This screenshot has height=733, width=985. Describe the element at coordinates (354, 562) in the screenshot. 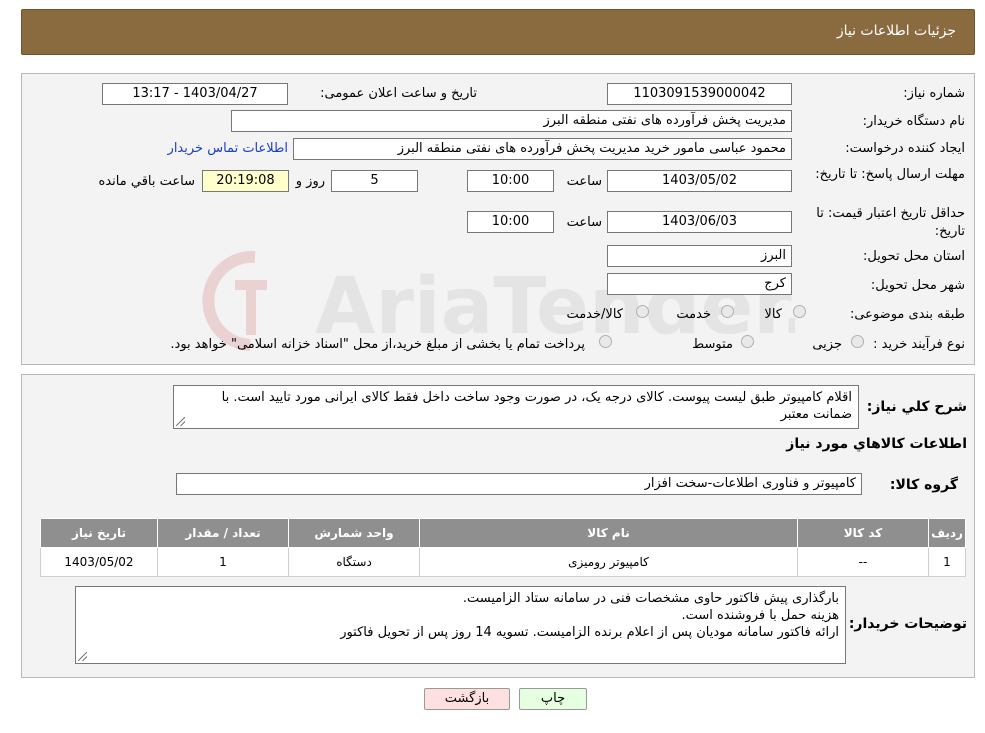

I see `cell-unit: دستگاه` at that location.